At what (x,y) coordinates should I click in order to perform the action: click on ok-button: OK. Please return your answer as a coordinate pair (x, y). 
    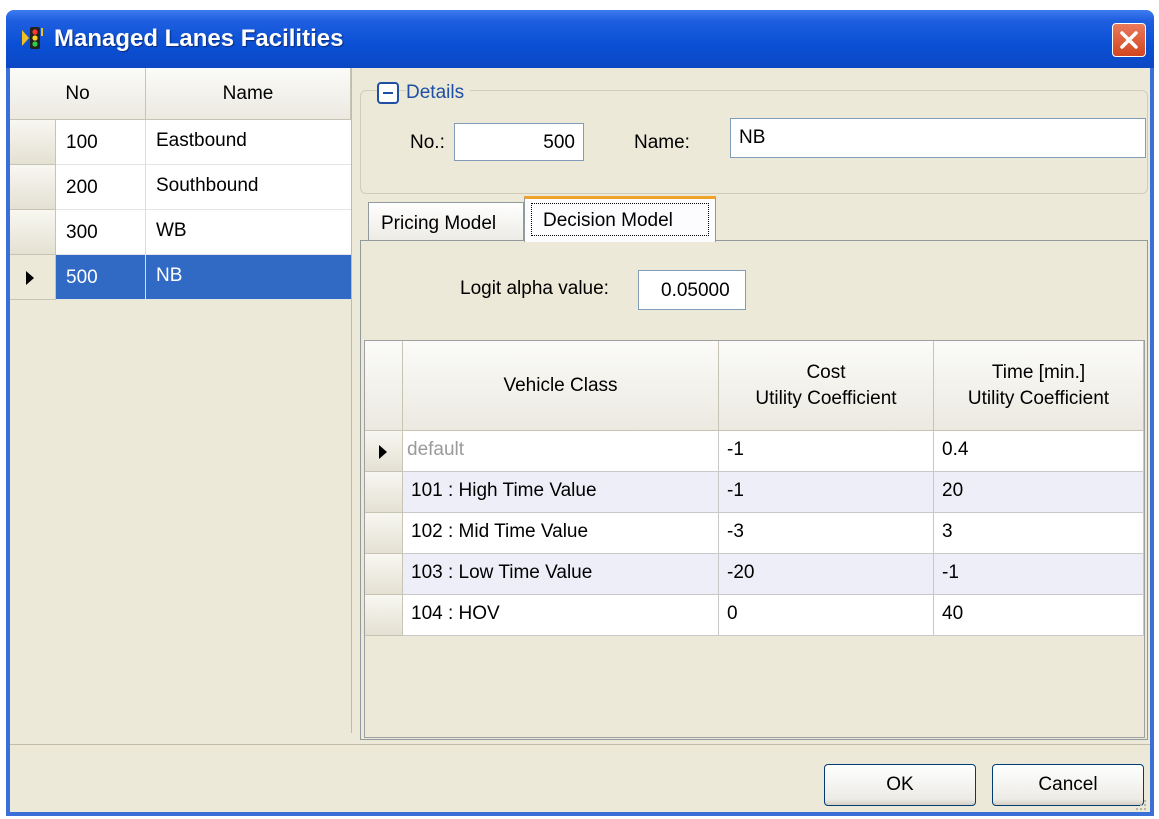
    Looking at the image, I should click on (900, 785).